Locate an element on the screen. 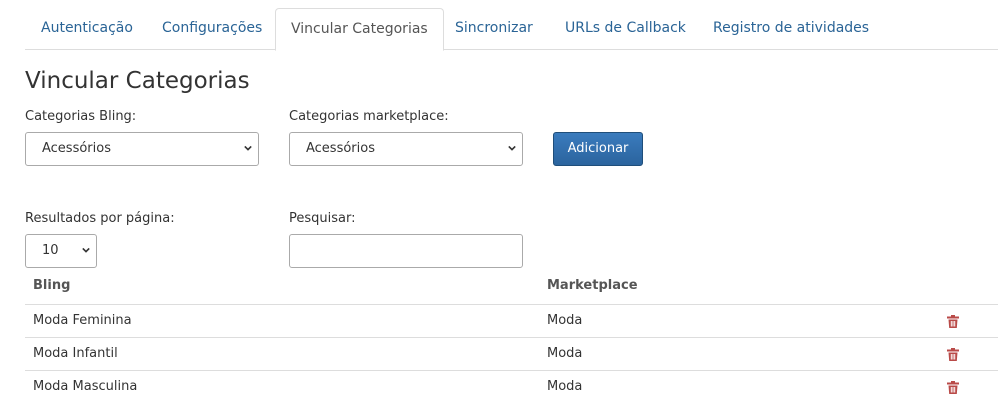  bling-category-selected: Acessórios is located at coordinates (76, 148).